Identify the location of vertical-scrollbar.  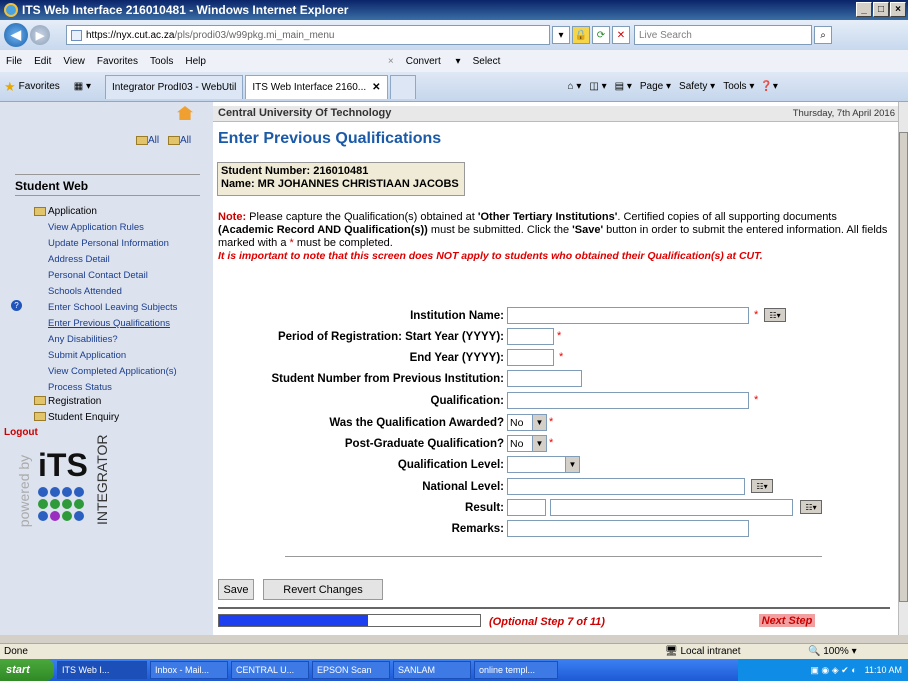
(903, 368).